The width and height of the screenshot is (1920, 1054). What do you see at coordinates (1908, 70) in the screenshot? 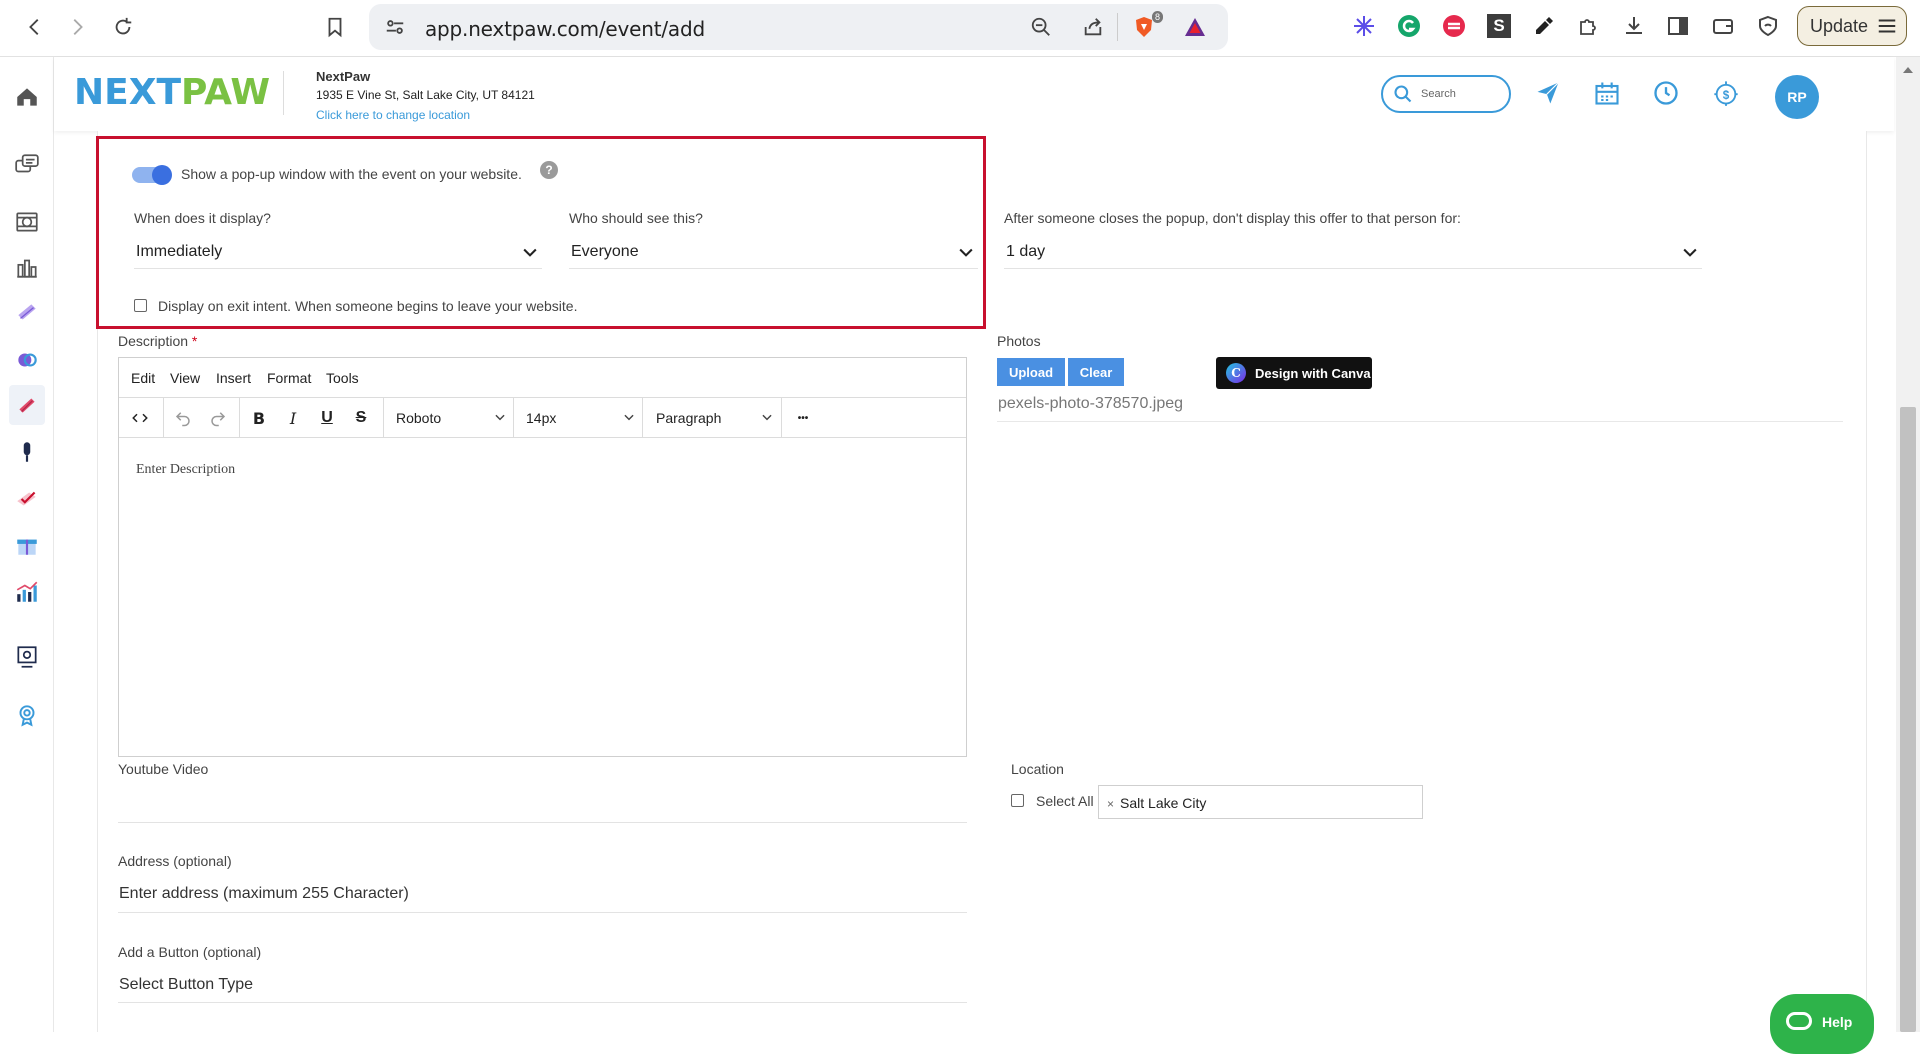
I see `scroll-up-arrow-icon` at bounding box center [1908, 70].